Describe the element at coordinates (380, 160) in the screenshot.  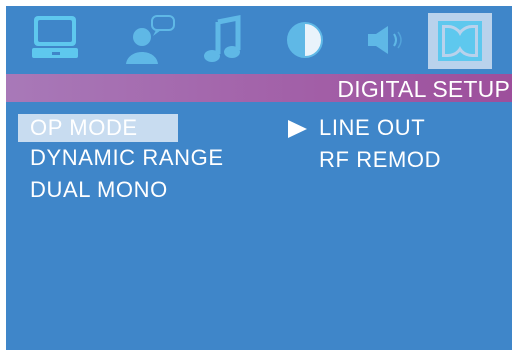
I see `option-rf-remod: RF REMOD` at that location.